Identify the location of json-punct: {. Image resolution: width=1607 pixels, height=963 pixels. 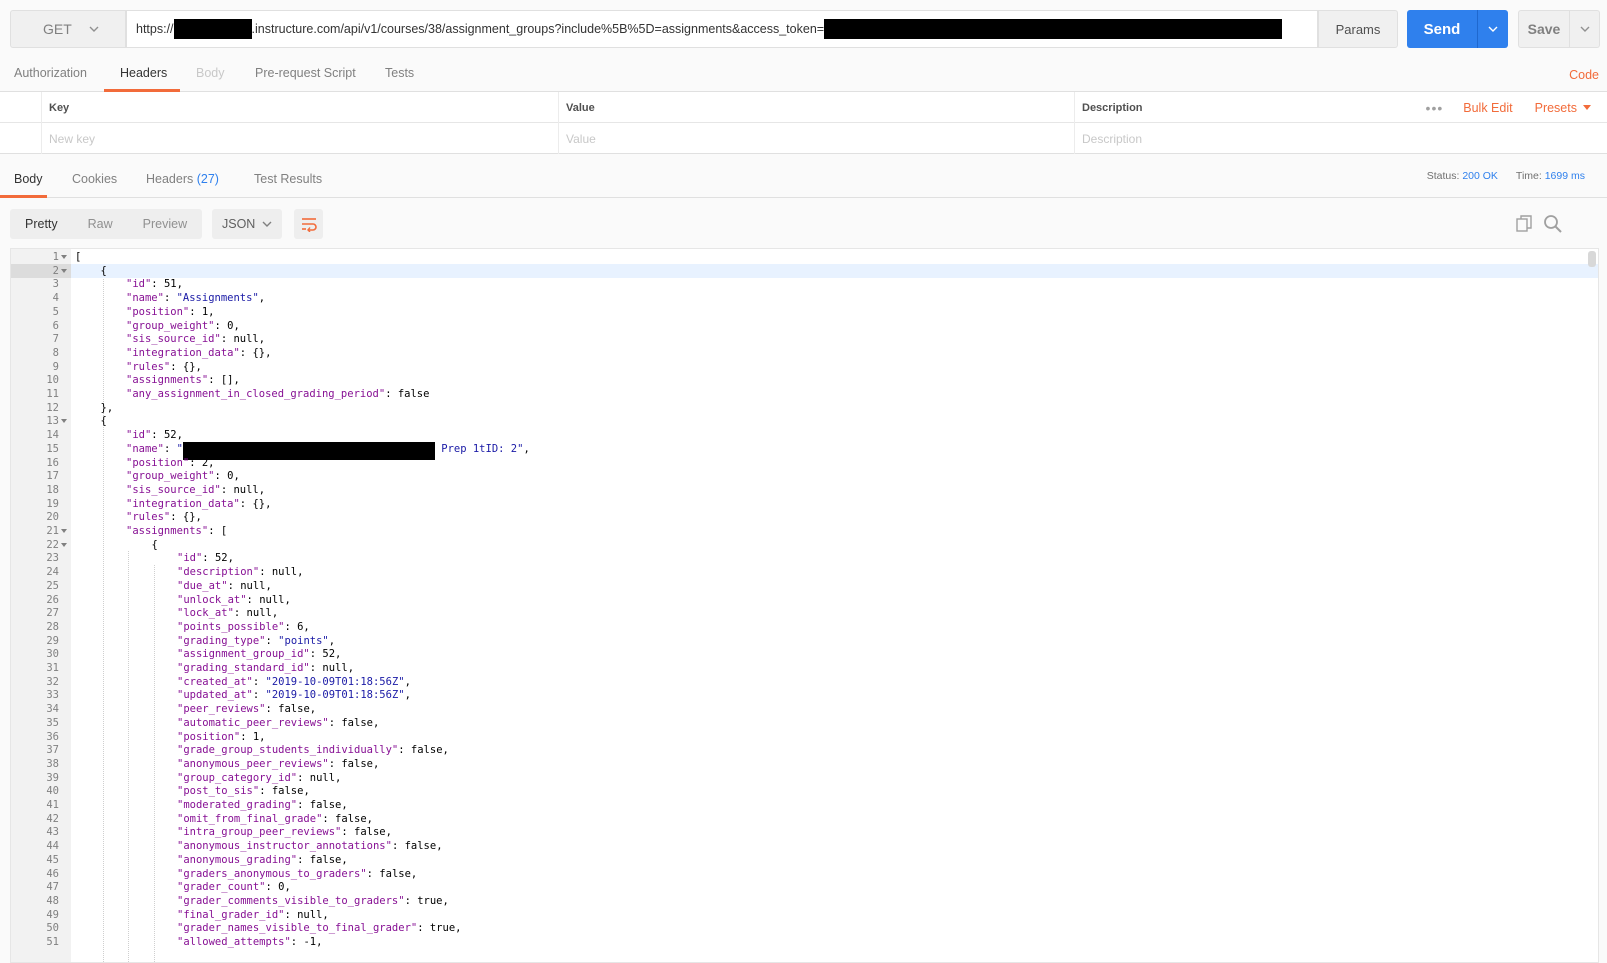
(103, 270).